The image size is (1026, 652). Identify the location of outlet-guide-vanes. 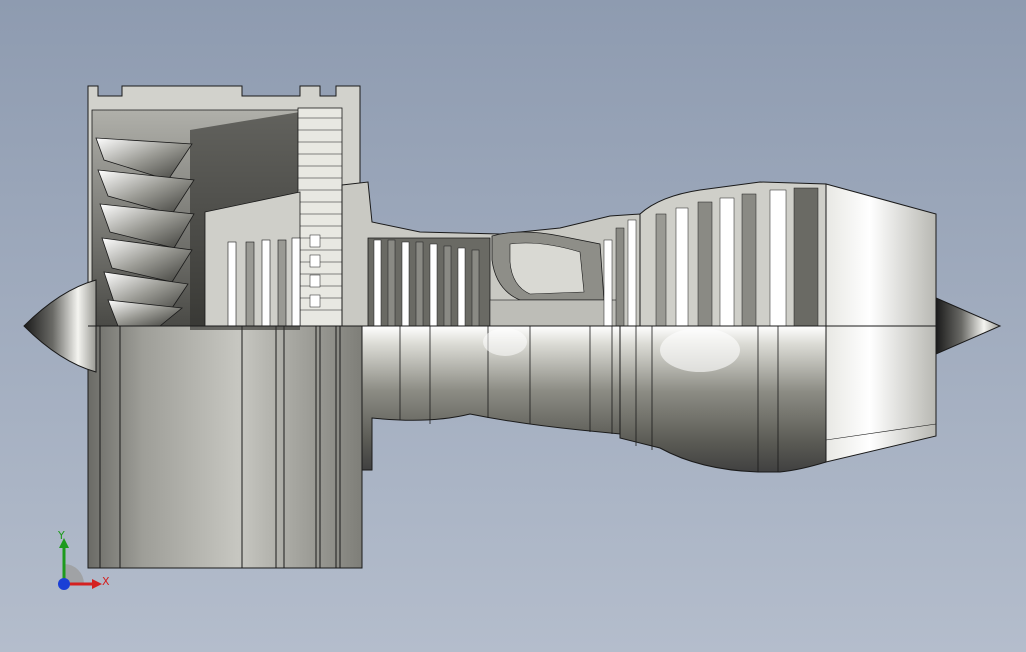
(320, 217).